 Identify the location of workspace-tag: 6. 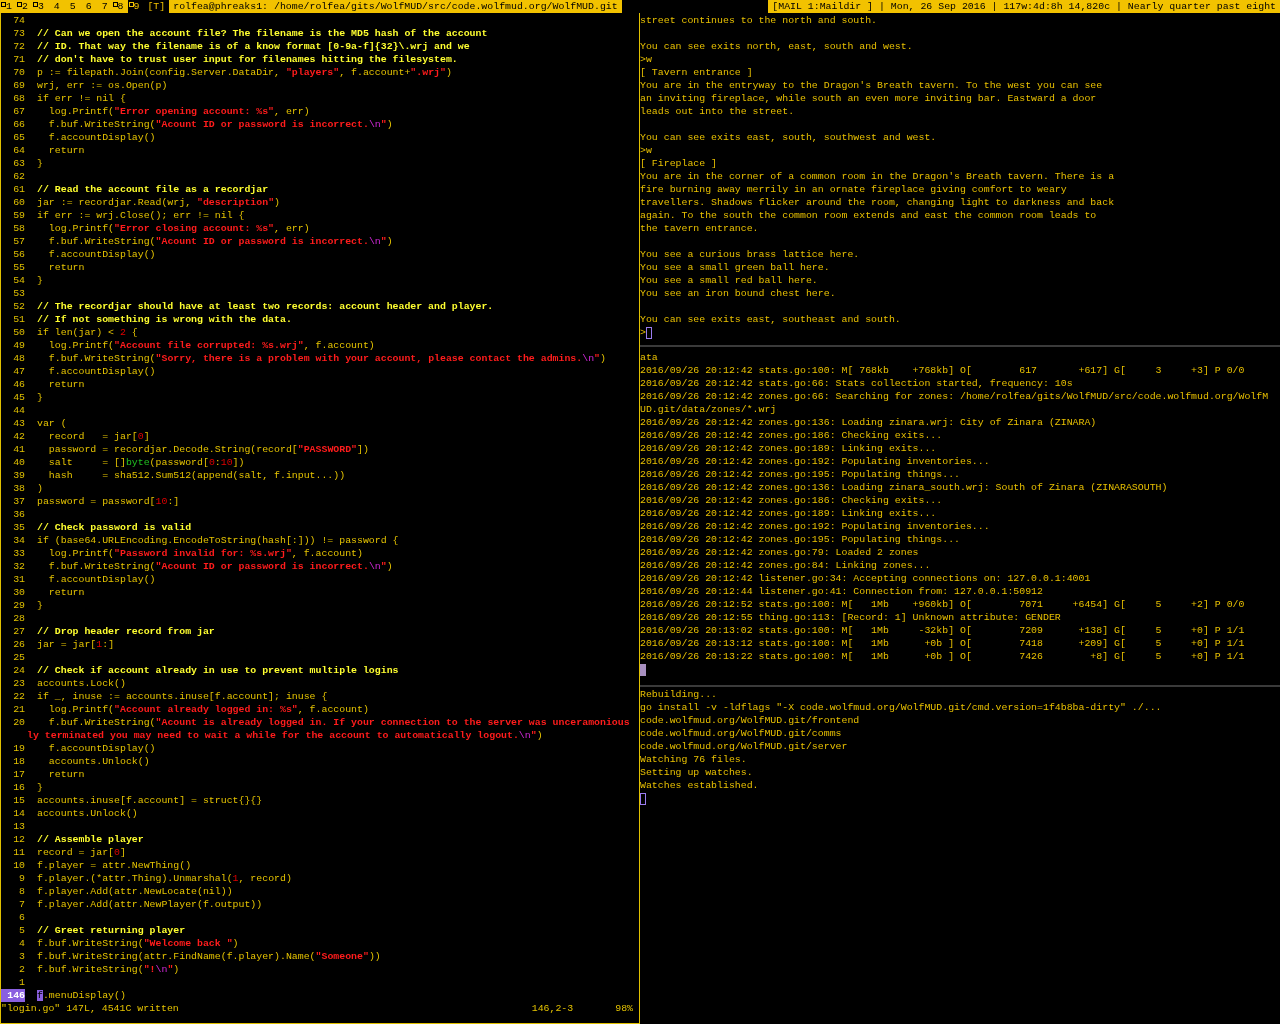
(87, 6).